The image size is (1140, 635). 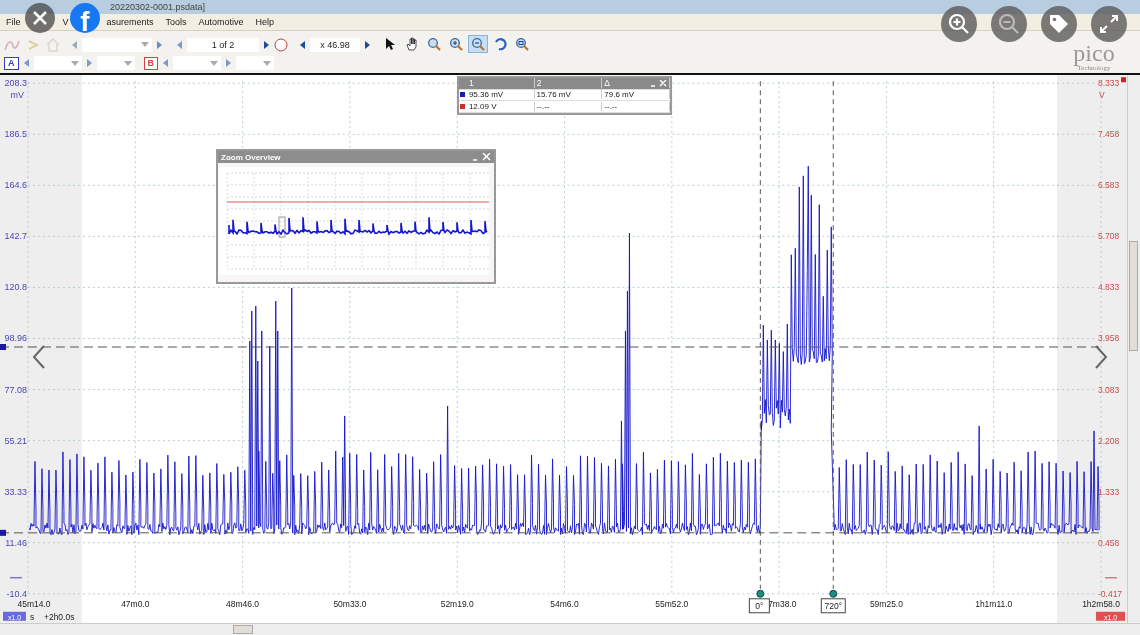 I want to click on table-cell: 15.76 mV, so click(x=568, y=95).